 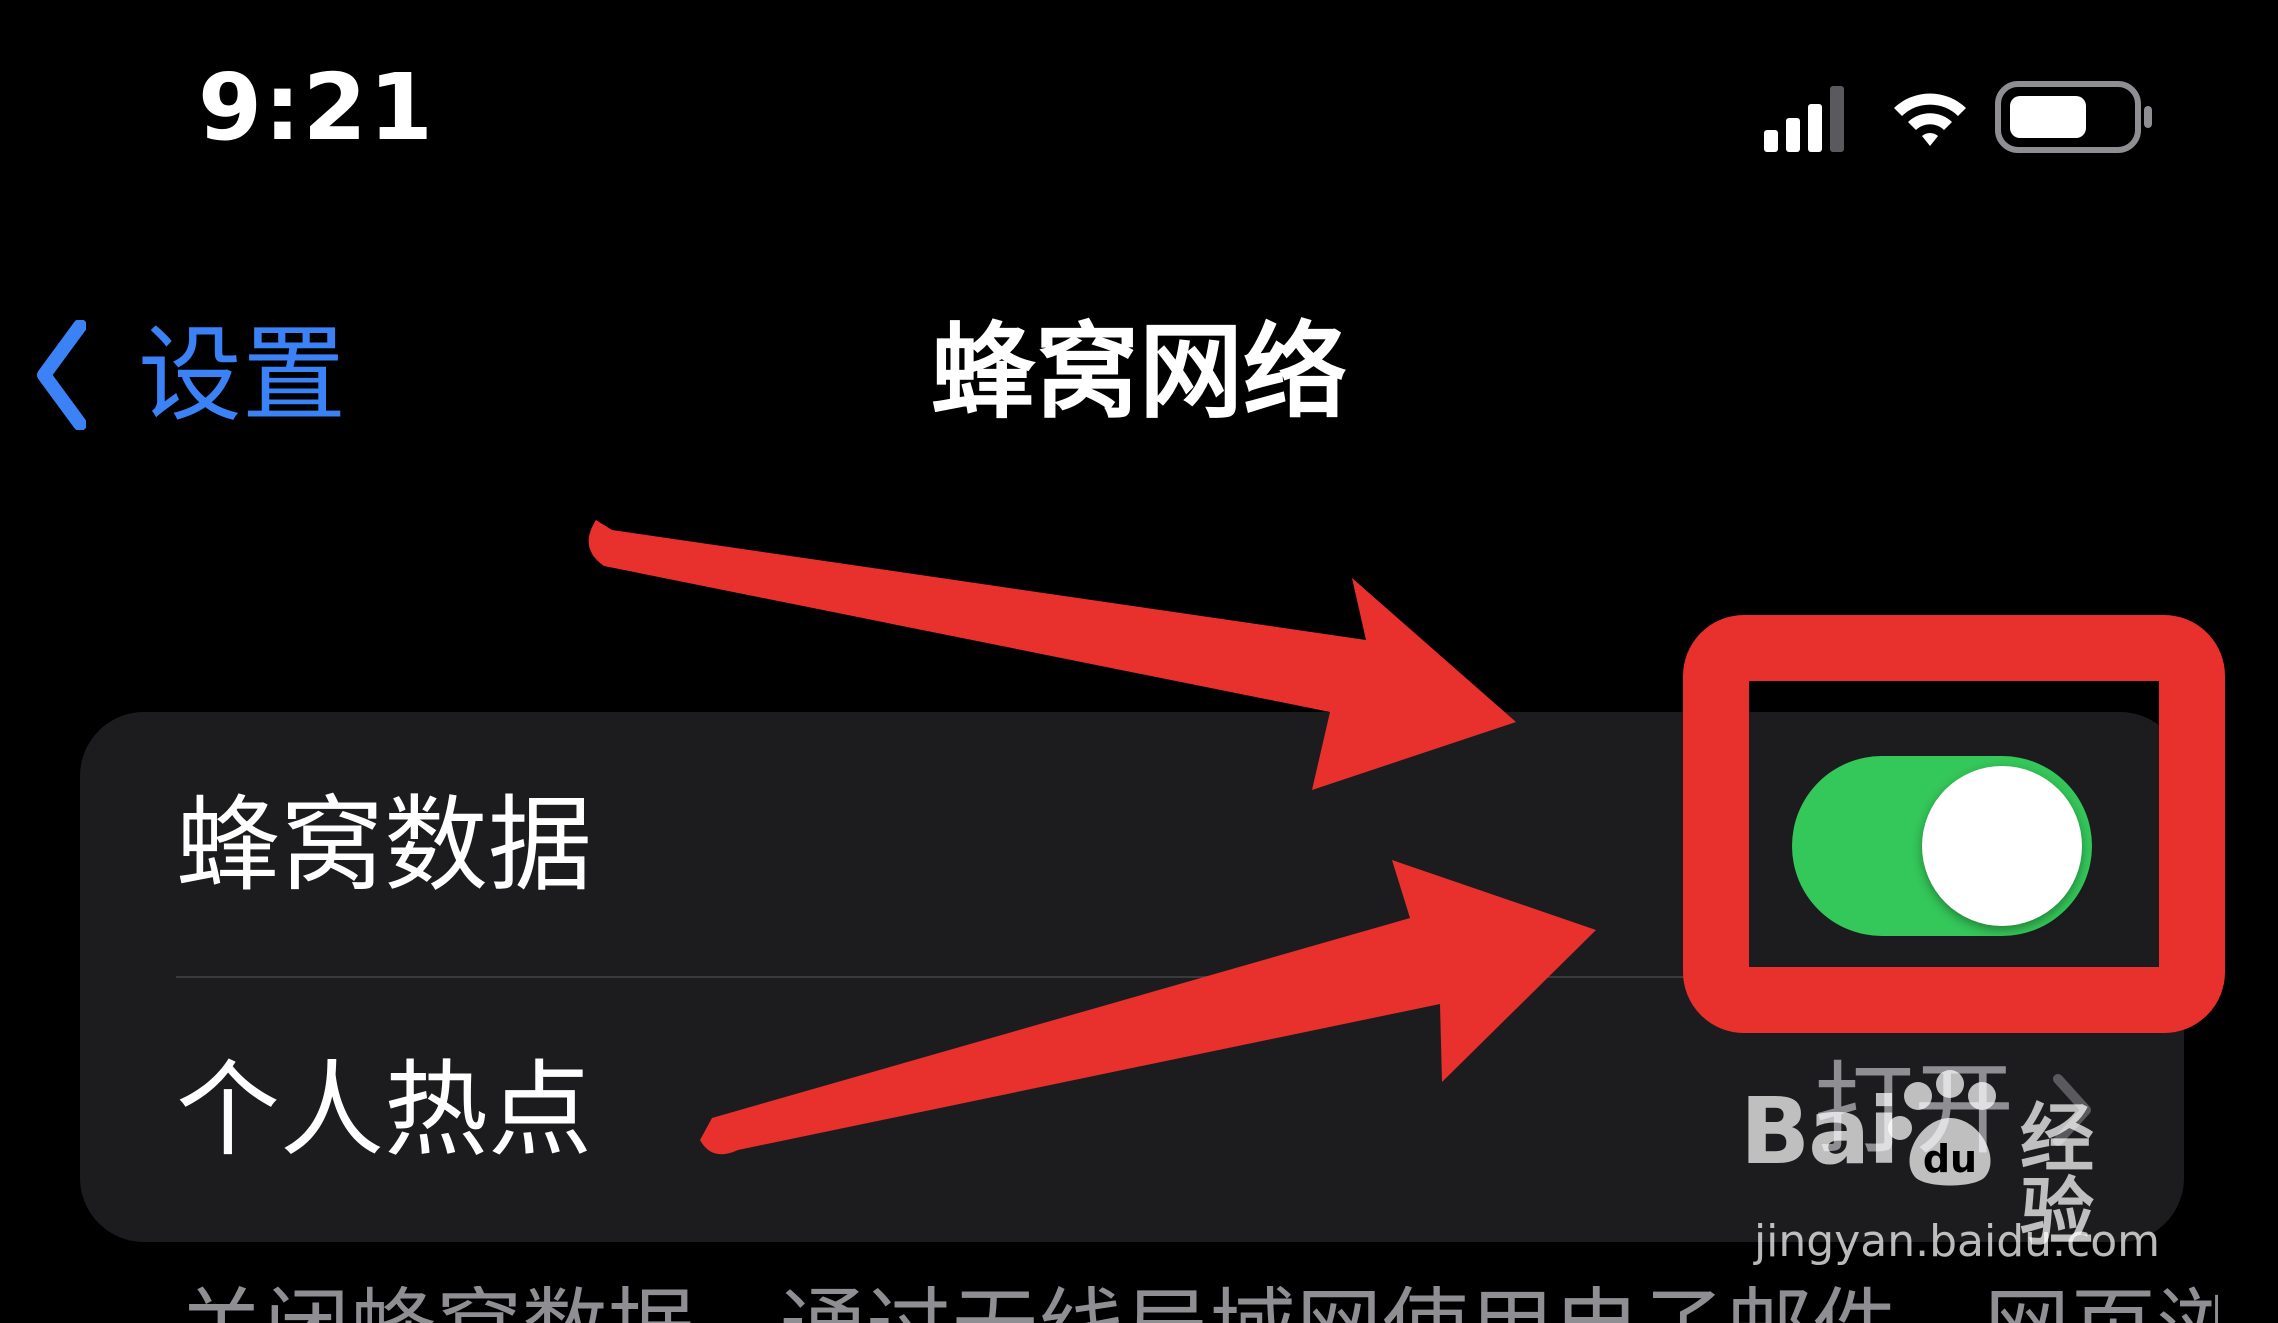 I want to click on paw-logo-icon: du, so click(x=1942, y=1128).